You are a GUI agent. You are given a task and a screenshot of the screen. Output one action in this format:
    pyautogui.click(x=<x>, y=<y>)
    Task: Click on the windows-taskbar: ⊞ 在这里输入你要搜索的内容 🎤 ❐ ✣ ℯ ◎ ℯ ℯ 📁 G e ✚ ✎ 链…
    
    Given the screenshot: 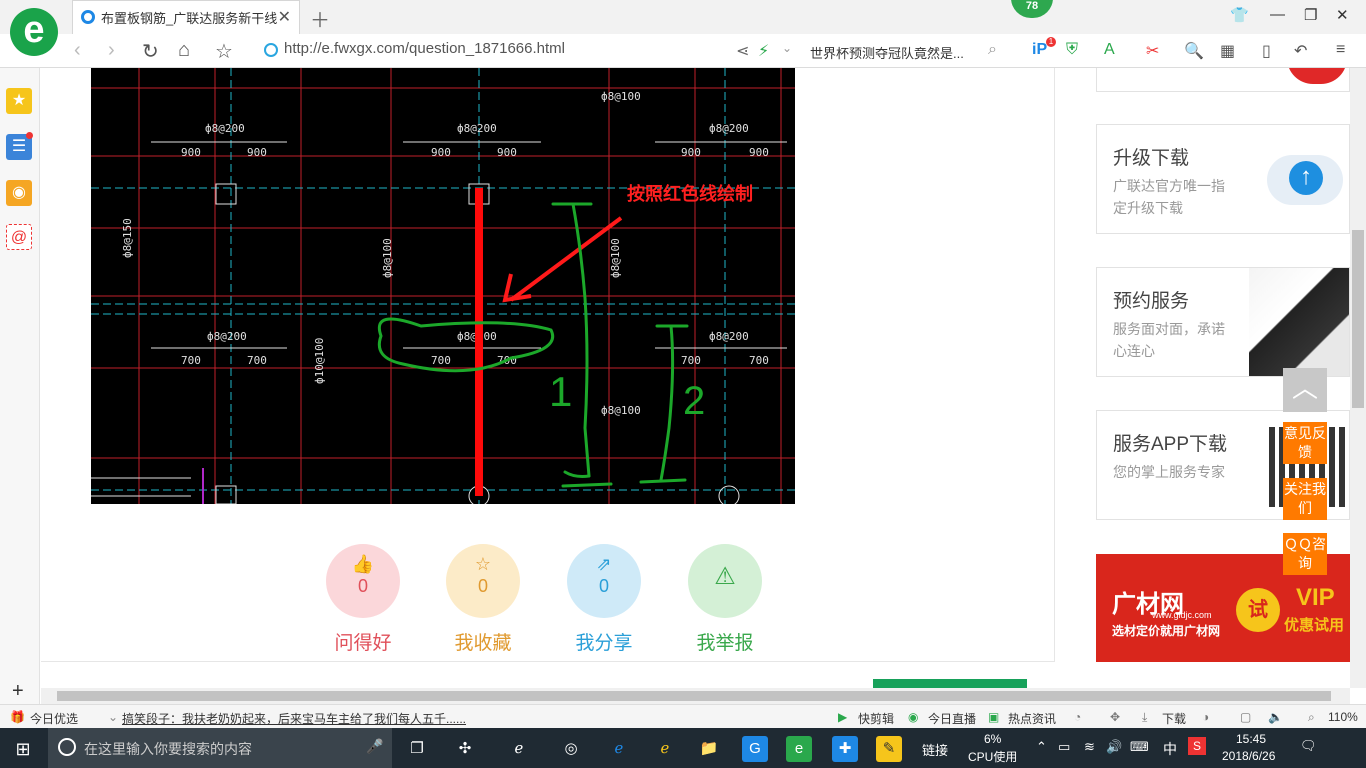 What is the action you would take?
    pyautogui.click(x=683, y=748)
    